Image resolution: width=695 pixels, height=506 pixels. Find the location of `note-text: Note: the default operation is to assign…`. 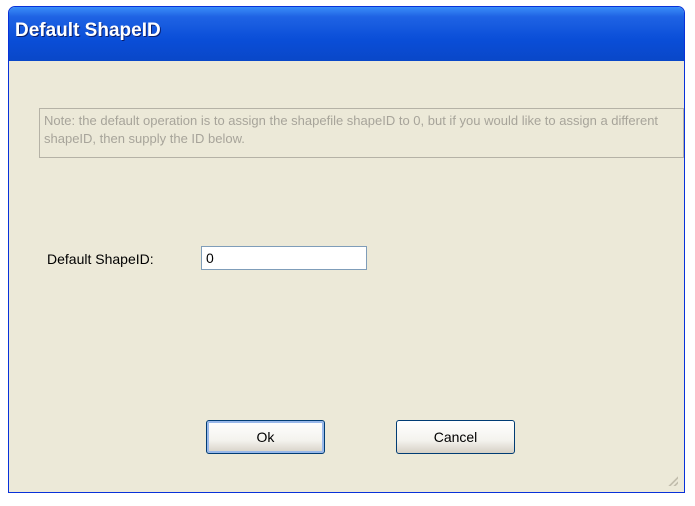

note-text: Note: the default operation is to assign… is located at coordinates (361, 133).